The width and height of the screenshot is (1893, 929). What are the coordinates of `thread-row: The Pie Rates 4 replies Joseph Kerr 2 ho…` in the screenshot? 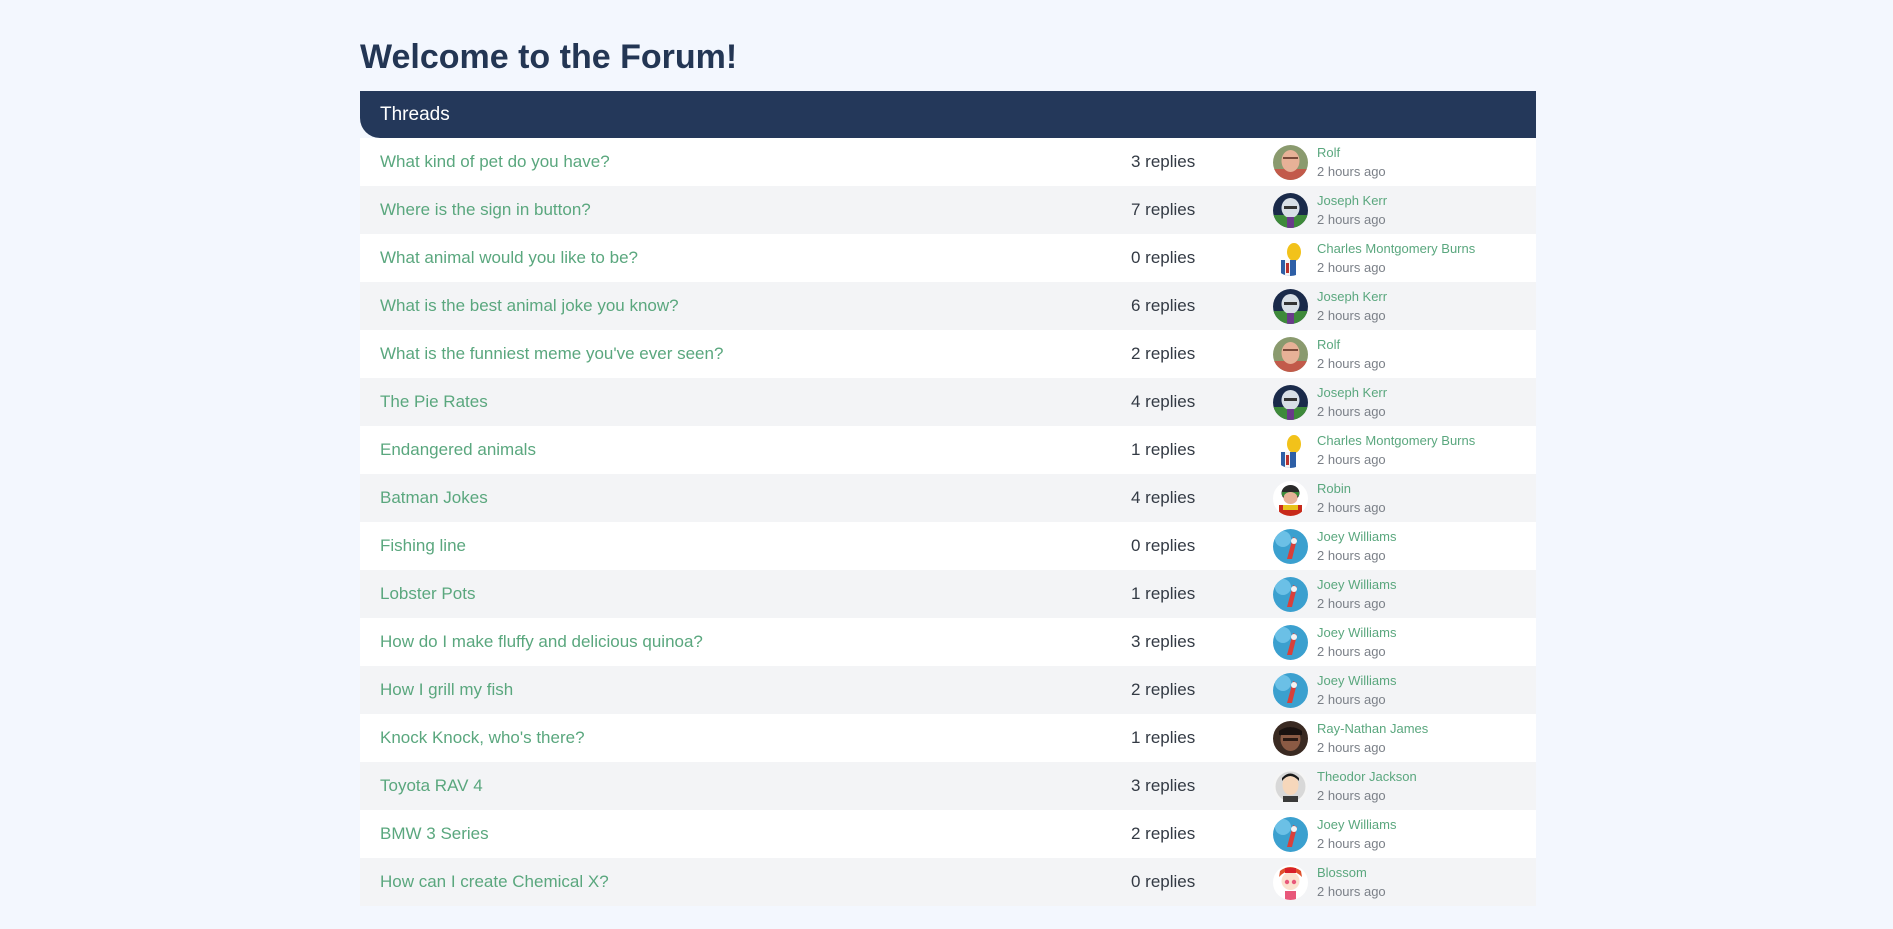 It's located at (948, 402).